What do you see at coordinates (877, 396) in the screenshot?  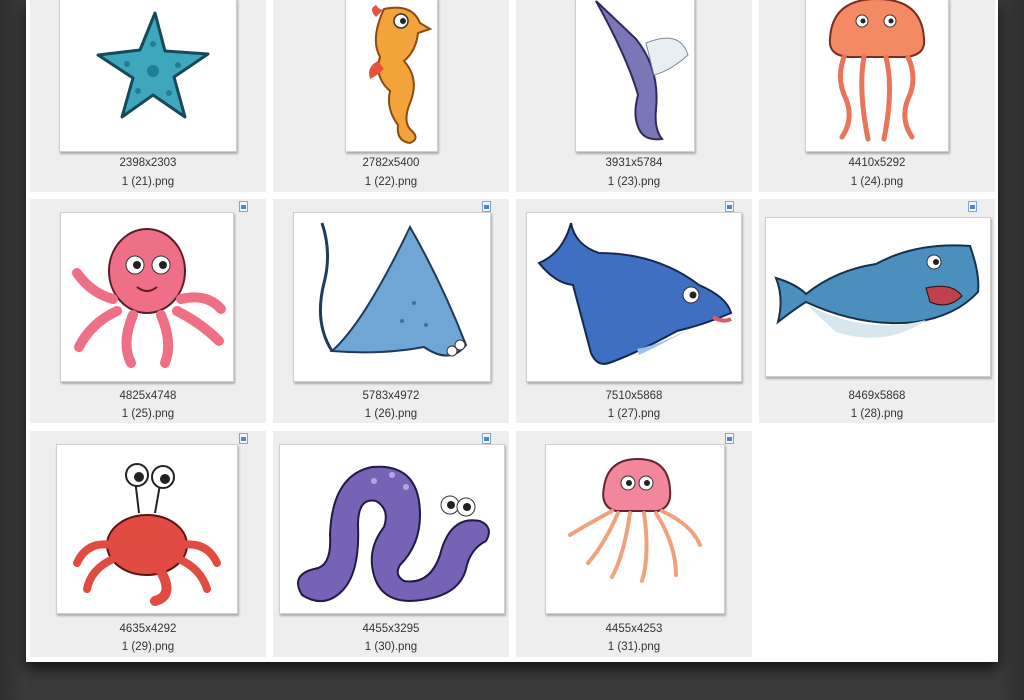 I see `image-dimensions: 8469x5868` at bounding box center [877, 396].